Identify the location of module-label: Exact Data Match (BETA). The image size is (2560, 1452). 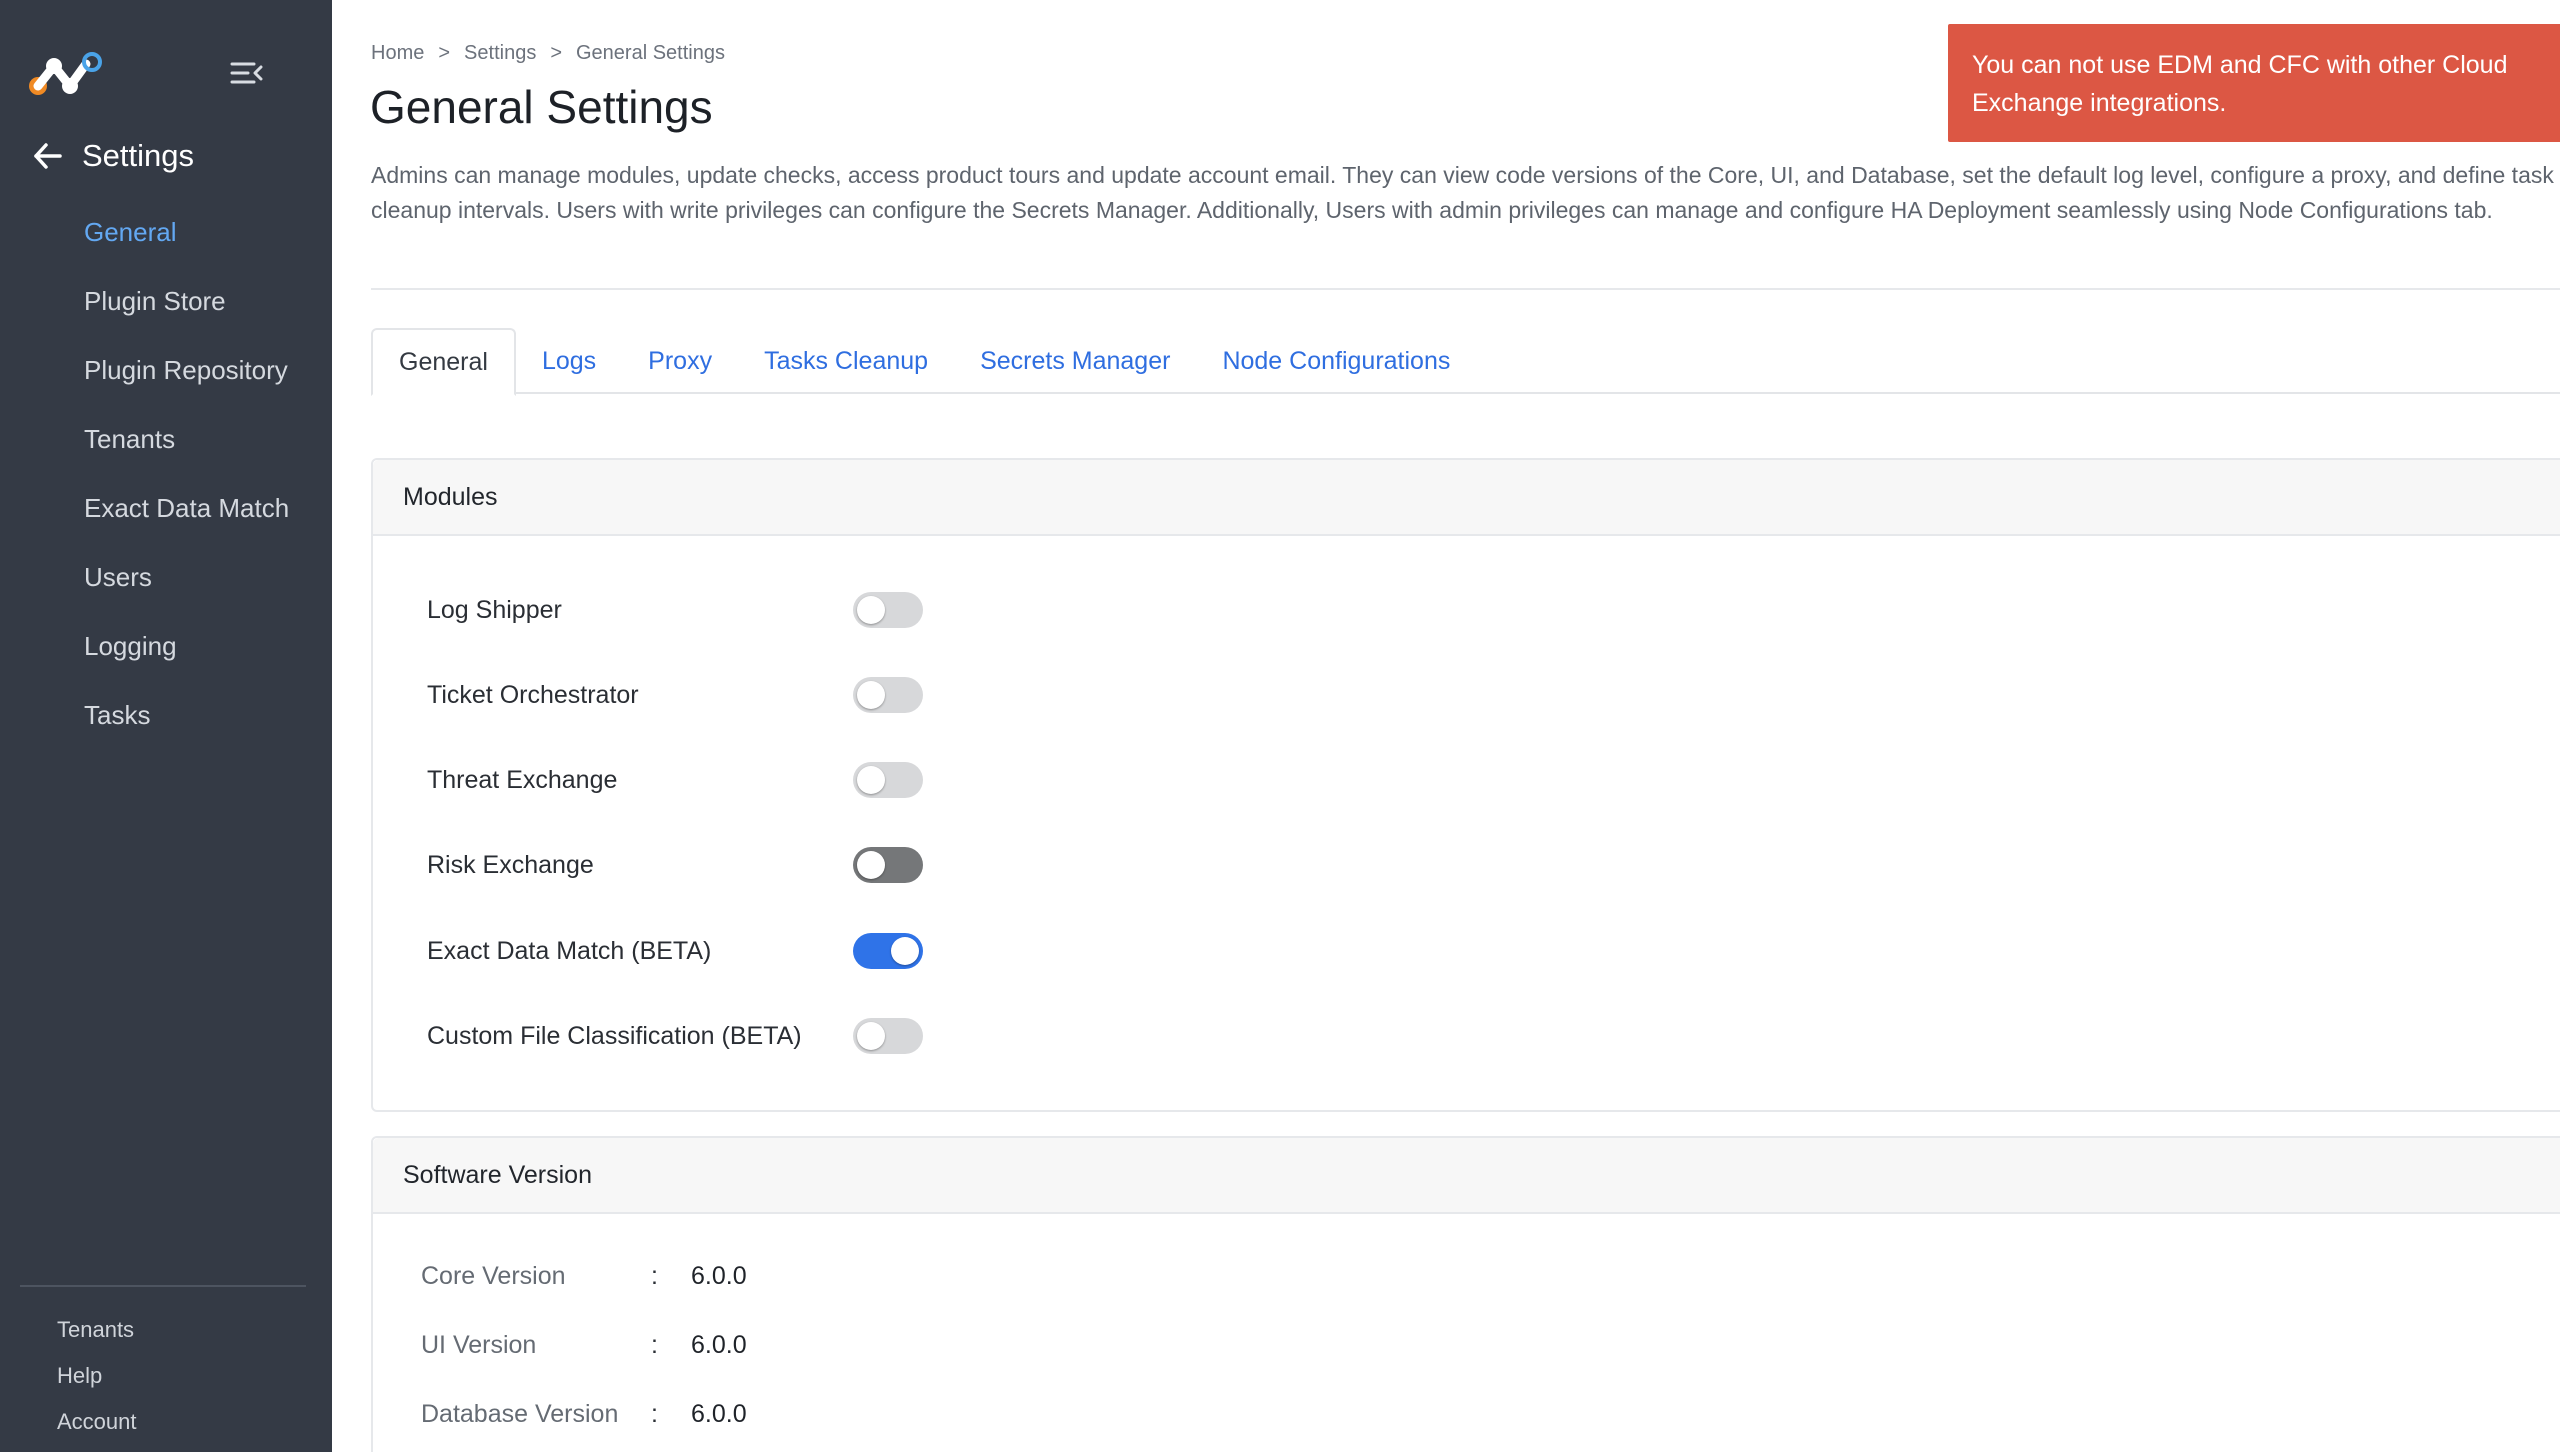
(569, 950).